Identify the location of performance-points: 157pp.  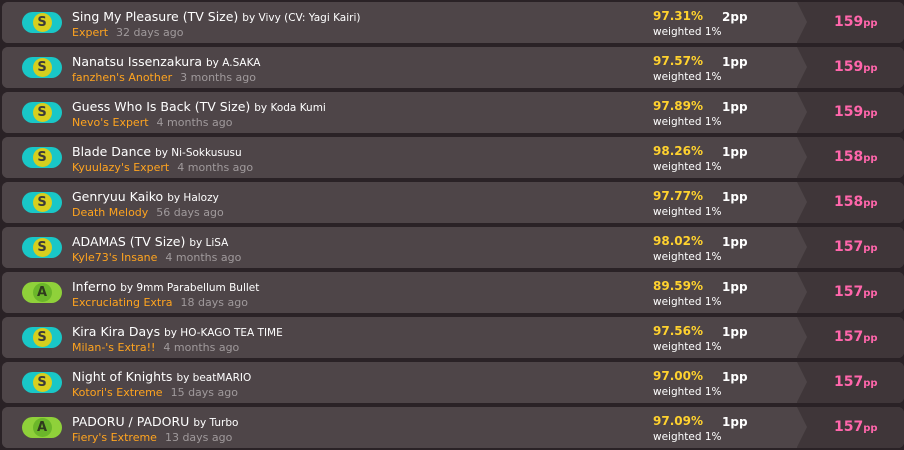
(856, 338).